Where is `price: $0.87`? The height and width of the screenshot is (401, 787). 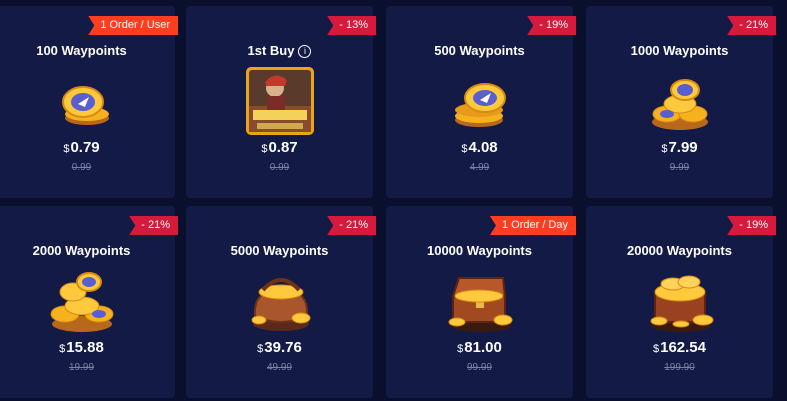
price: $0.87 is located at coordinates (279, 147).